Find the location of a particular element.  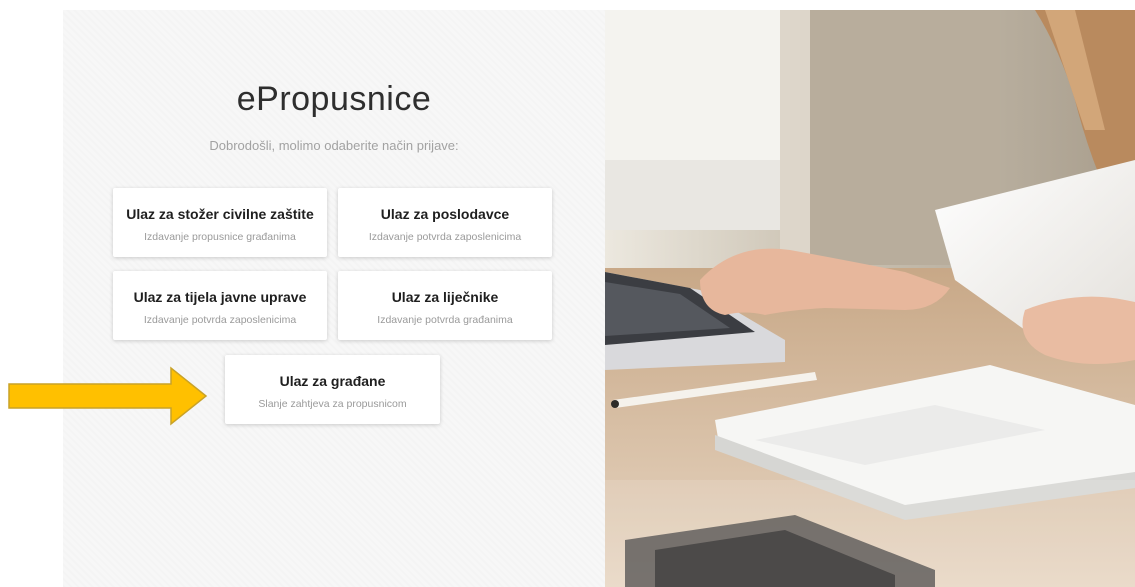

card-subtitle: Izdavanje potvrda građanima is located at coordinates (445, 320).